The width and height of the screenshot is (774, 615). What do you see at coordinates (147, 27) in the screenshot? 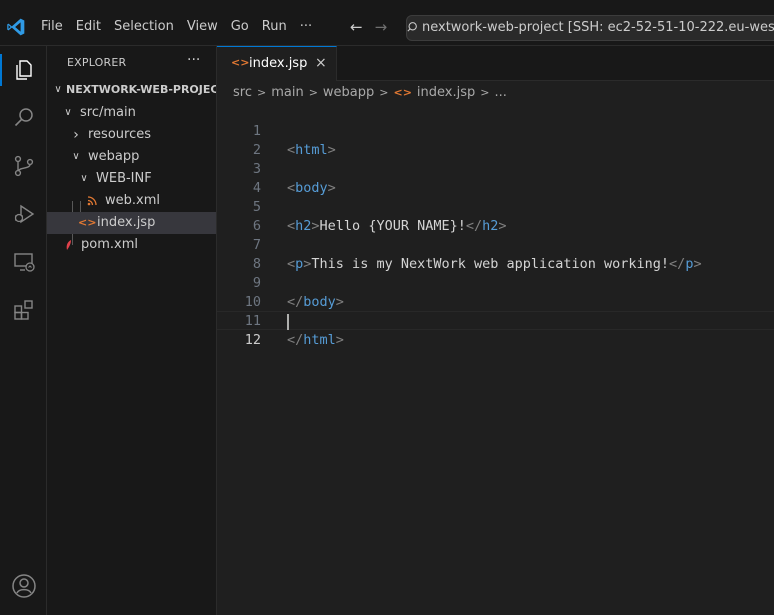
I see `menu-selection: Selection` at bounding box center [147, 27].